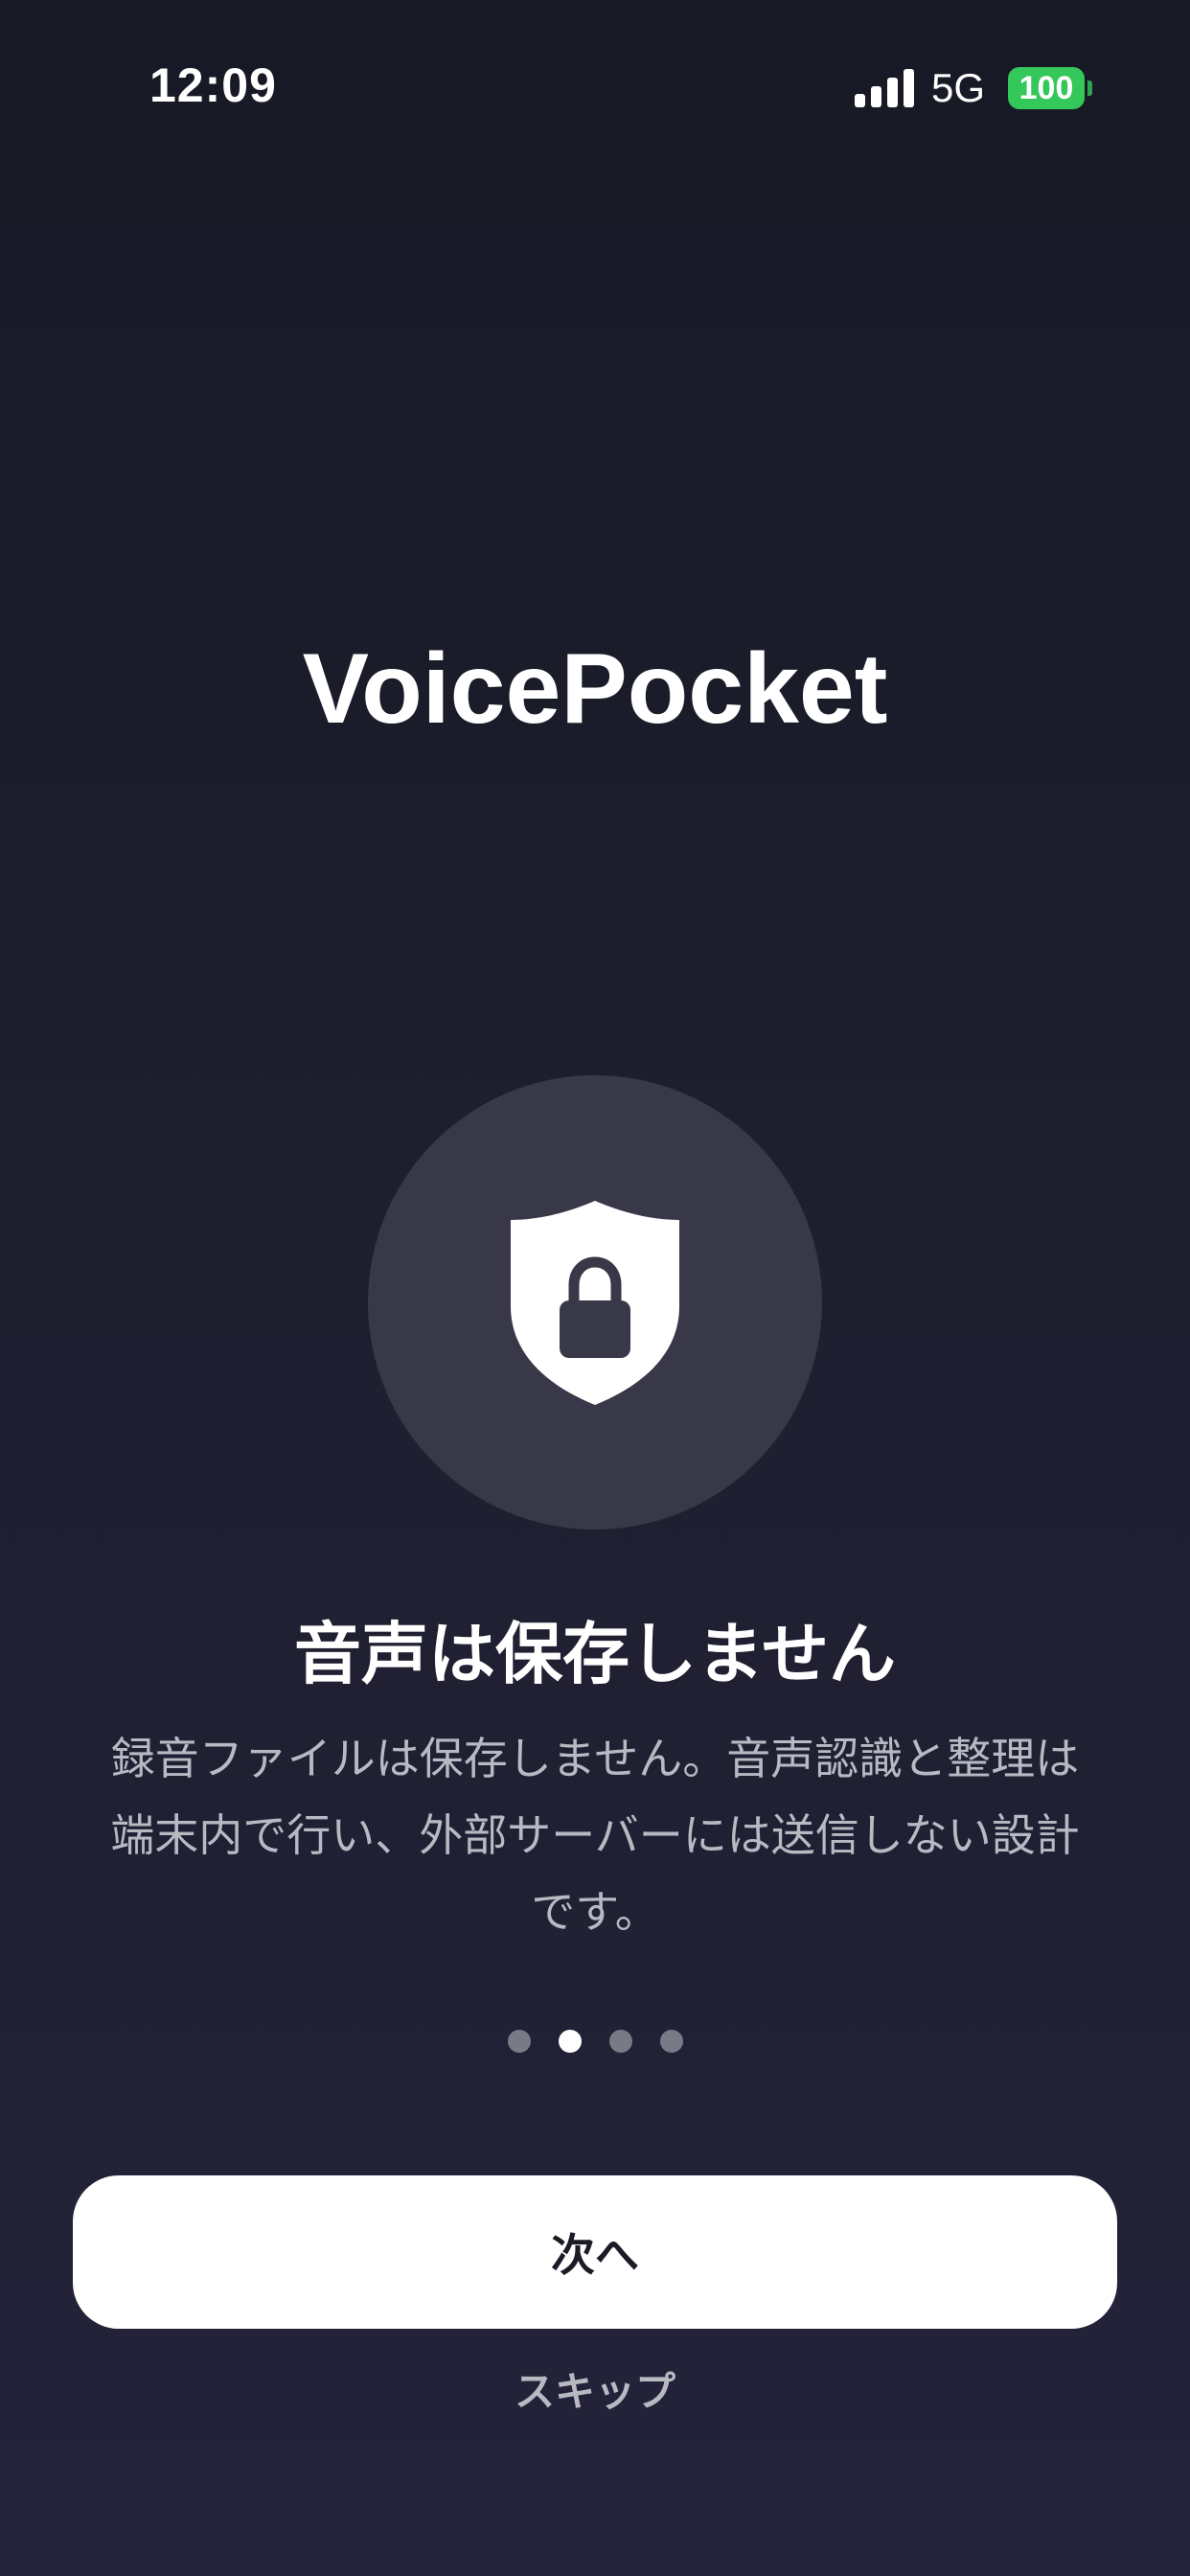  I want to click on status-bar: 12:09 5G 100, so click(595, 72).